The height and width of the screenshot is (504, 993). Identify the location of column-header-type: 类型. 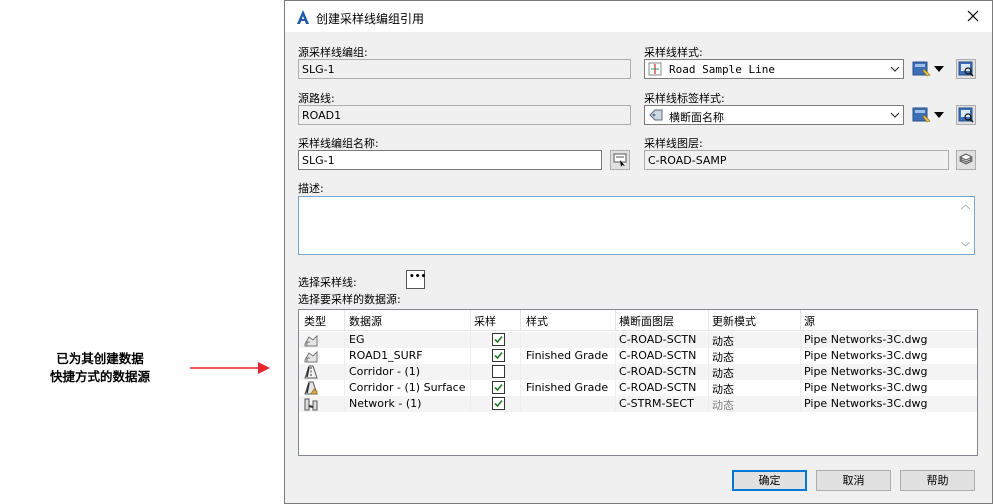
(315, 321).